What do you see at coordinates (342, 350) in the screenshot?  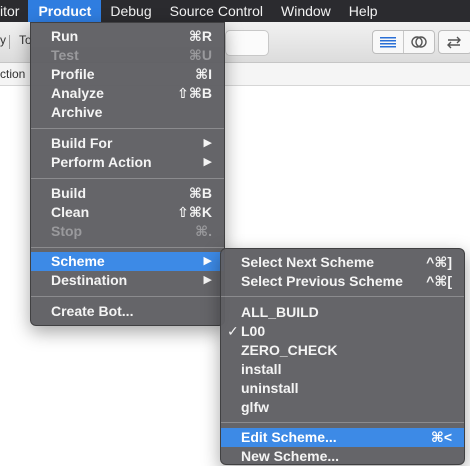 I see `menu-item-scheme-zero-check: ZERO_CHECK` at bounding box center [342, 350].